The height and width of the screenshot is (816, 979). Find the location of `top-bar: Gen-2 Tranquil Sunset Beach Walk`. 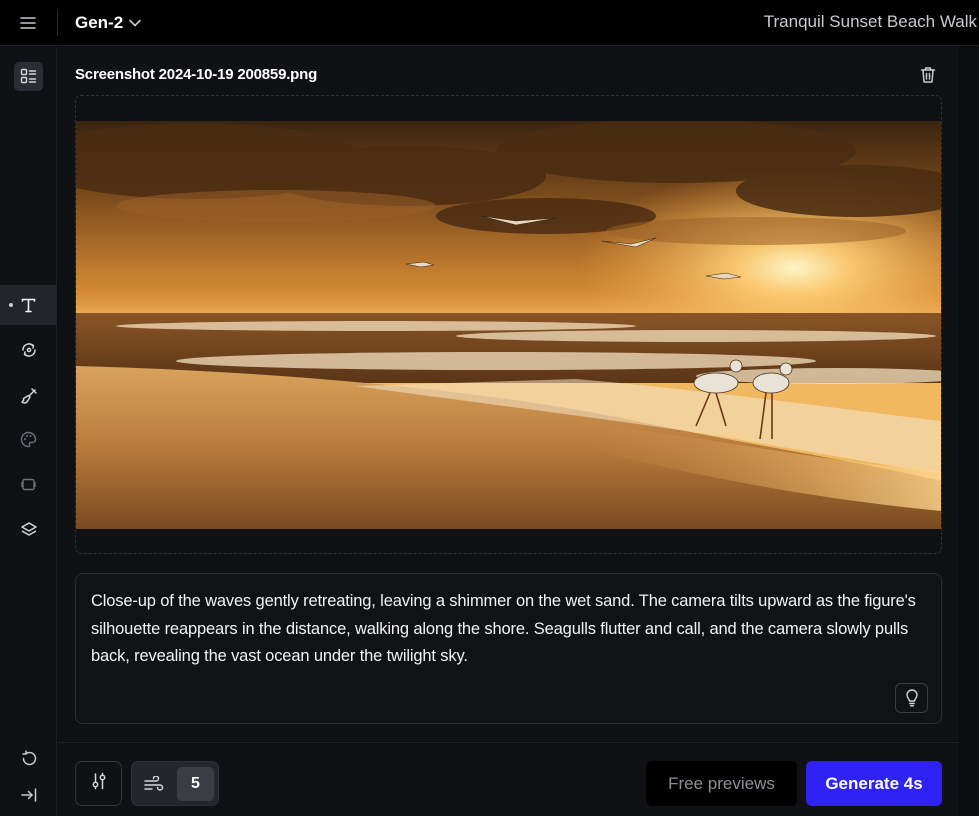

top-bar: Gen-2 Tranquil Sunset Beach Walk is located at coordinates (489, 23).